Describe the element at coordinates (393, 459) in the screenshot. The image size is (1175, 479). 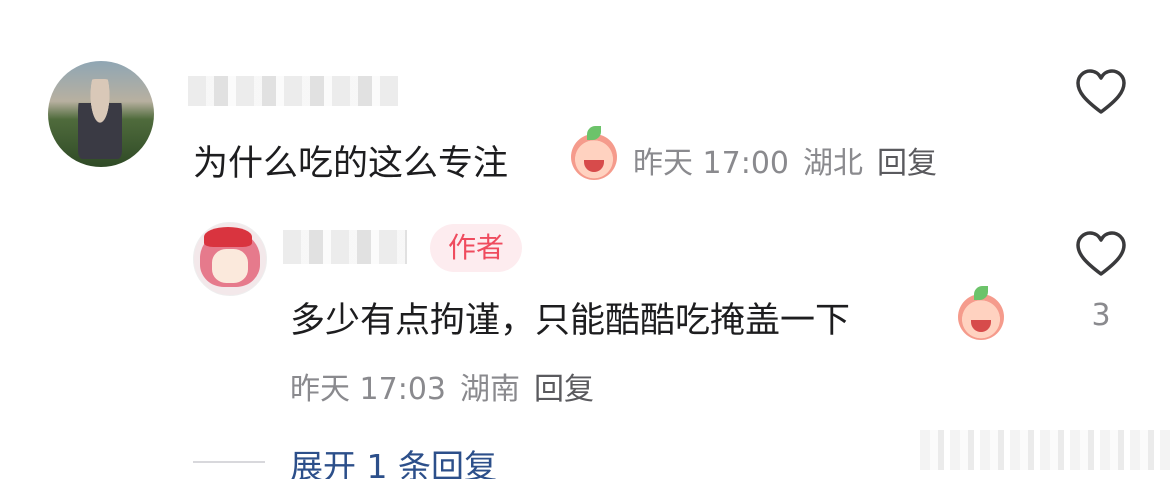
I see `expand-replies-link: 展开 1 条回复` at that location.